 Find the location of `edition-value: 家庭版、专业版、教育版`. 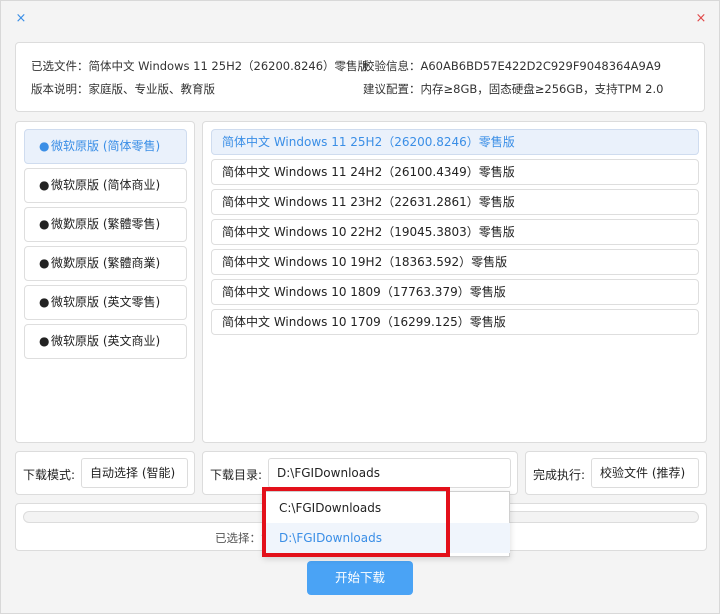

edition-value: 家庭版、专业版、教育版 is located at coordinates (152, 89).